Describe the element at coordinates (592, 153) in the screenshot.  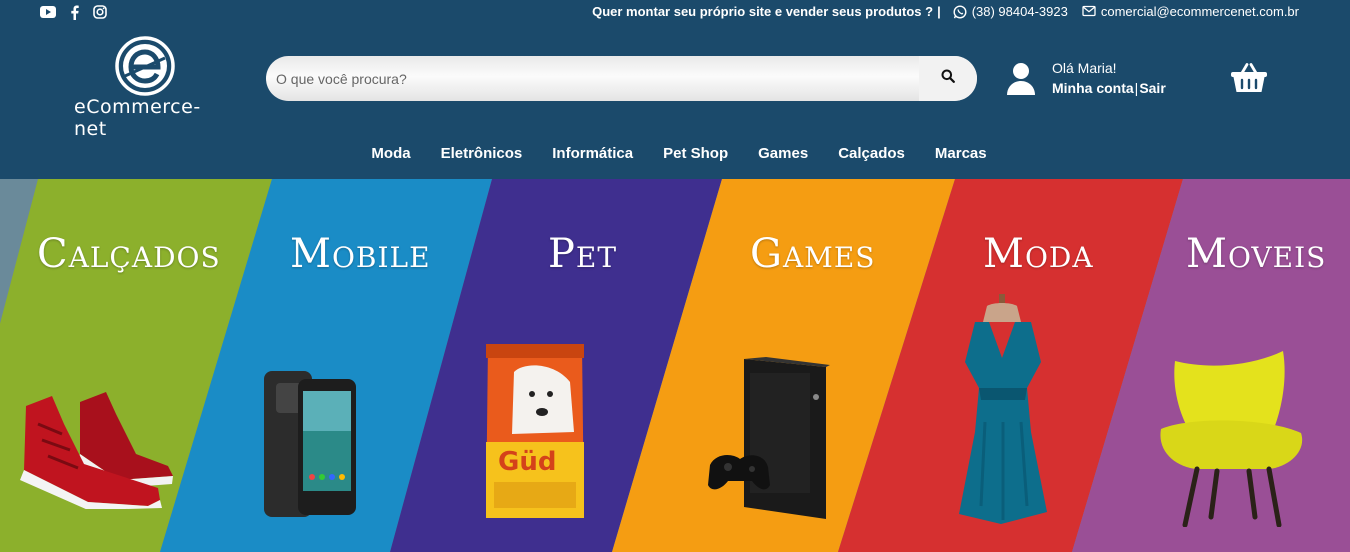
I see `nav-item-informatica: Informática` at that location.